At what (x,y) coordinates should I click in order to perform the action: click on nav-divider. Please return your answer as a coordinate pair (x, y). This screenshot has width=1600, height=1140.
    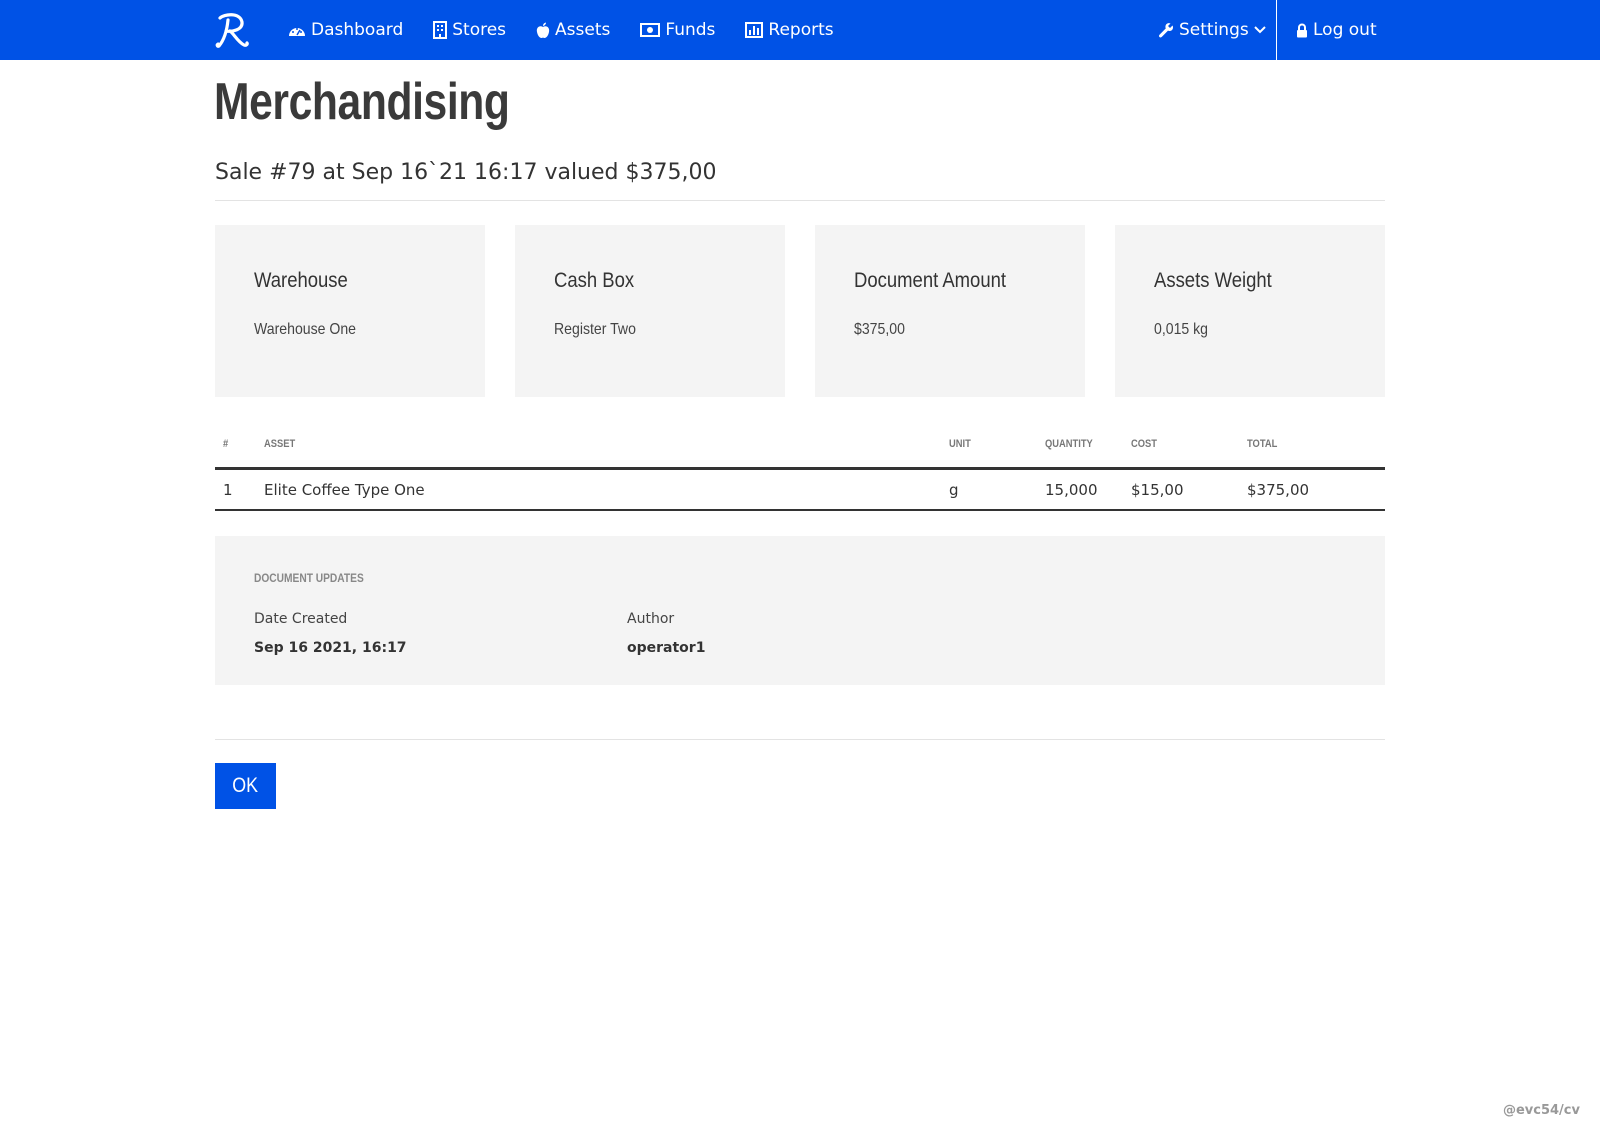
    Looking at the image, I should click on (1276, 30).